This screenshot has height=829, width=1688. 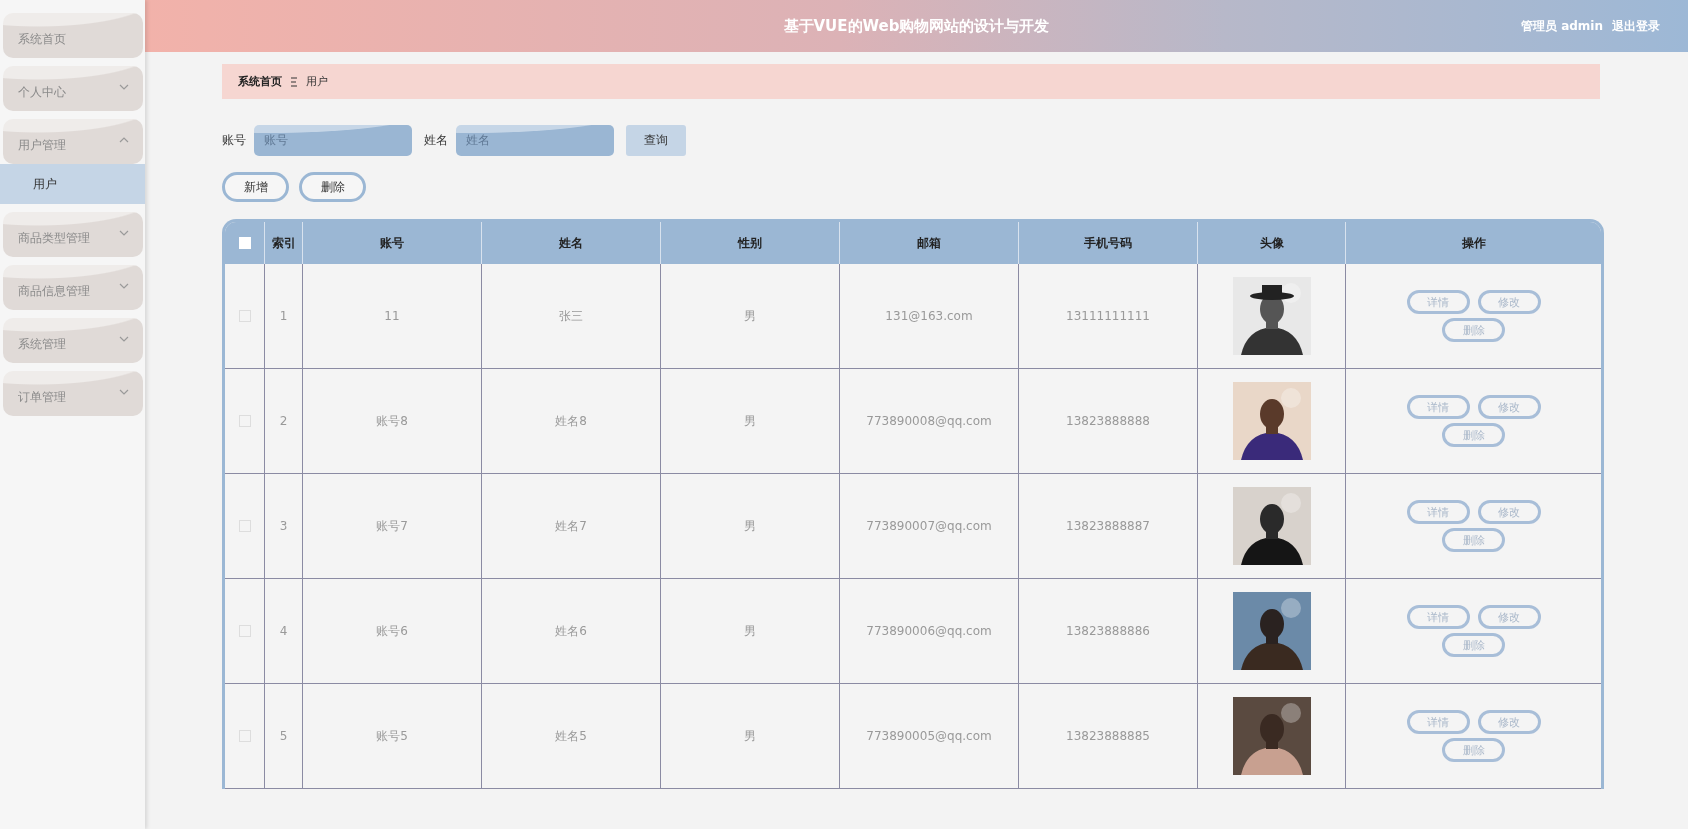 I want to click on column-header: 手机号码, so click(x=1108, y=243).